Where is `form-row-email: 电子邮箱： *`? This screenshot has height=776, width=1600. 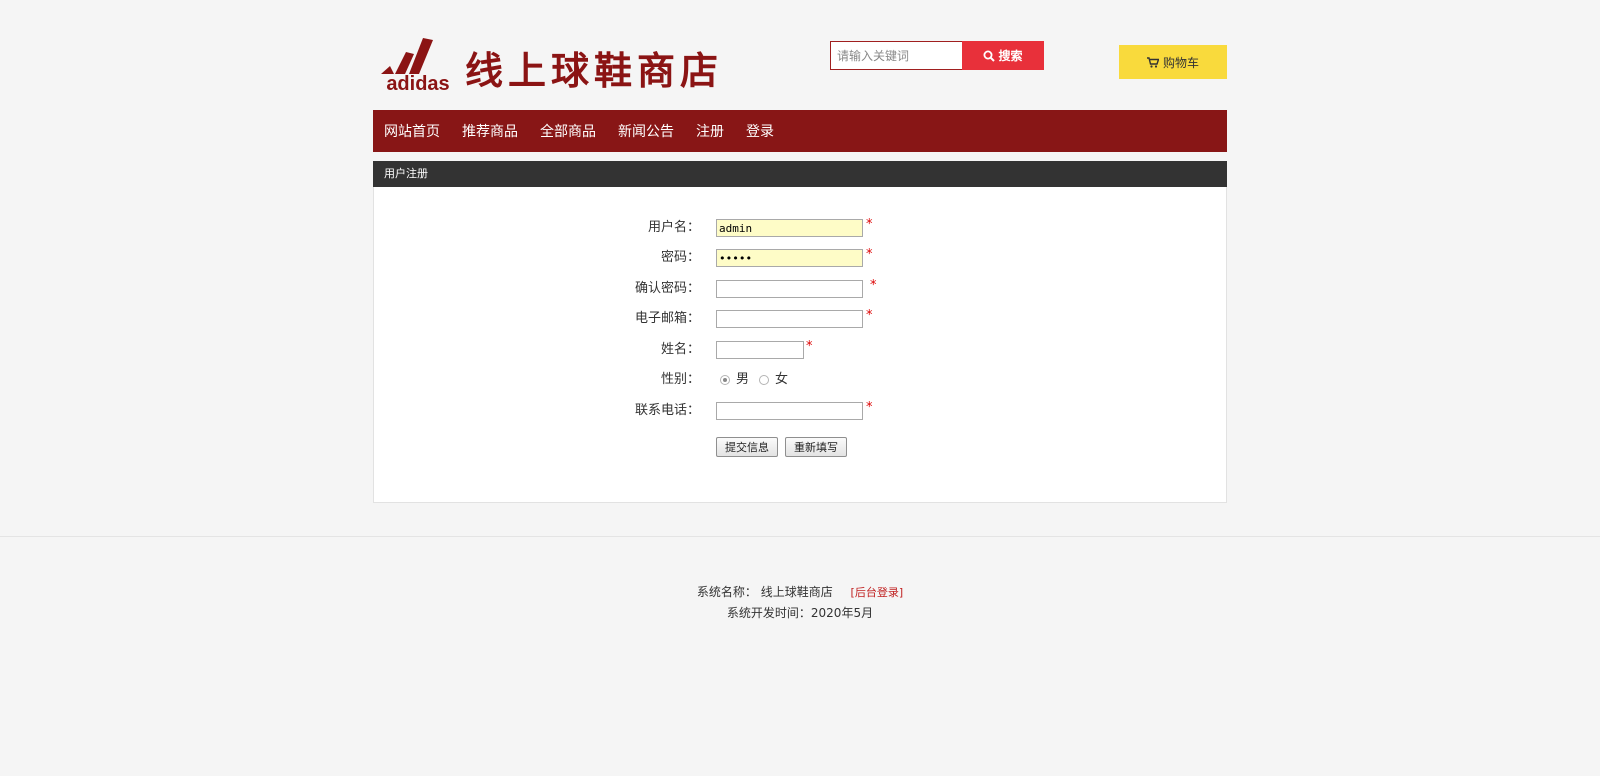
form-row-email: 电子邮箱： * is located at coordinates (800, 318).